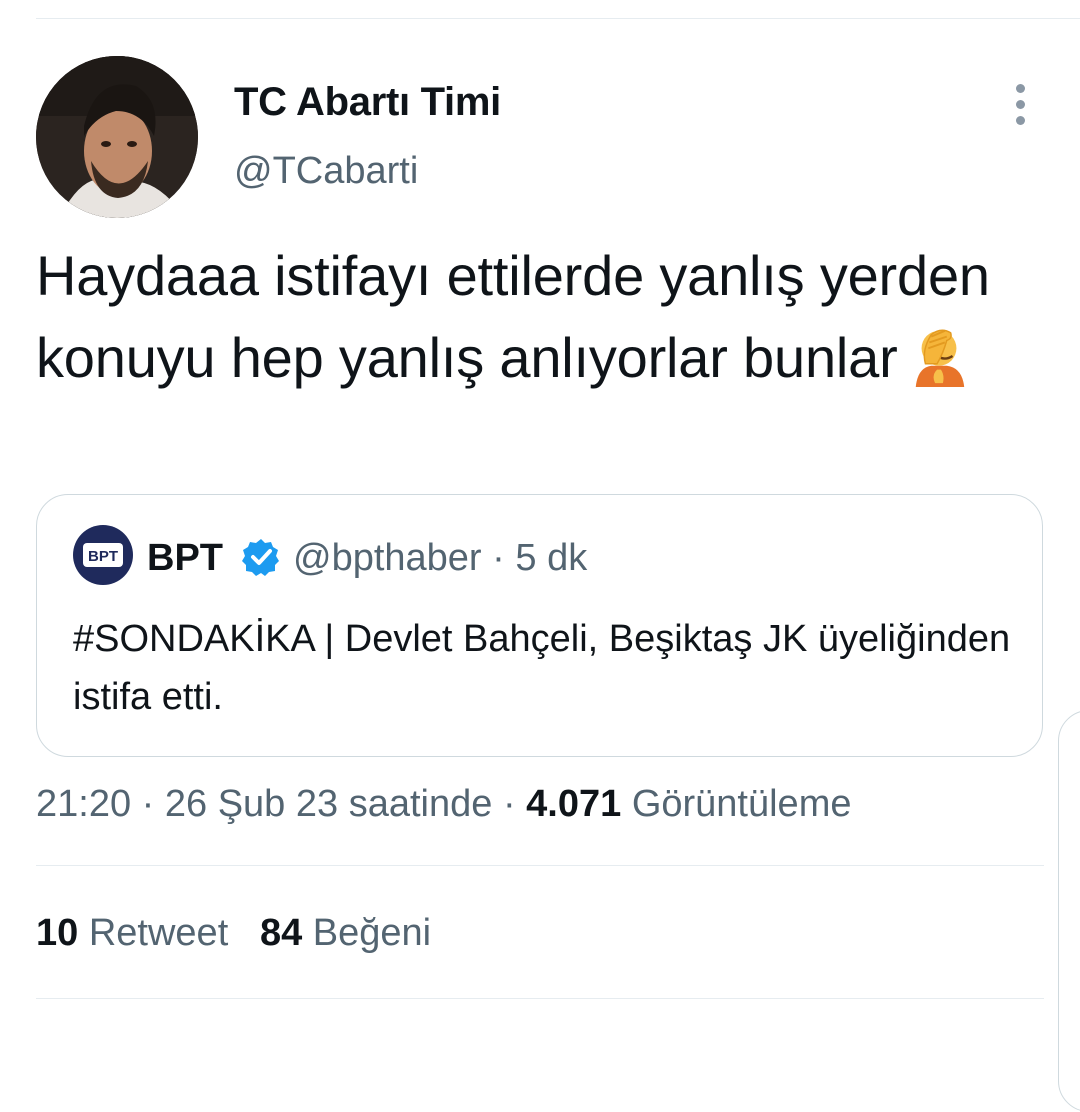  What do you see at coordinates (367, 102) in the screenshot?
I see `author-display-name: TC Abartı Timi` at bounding box center [367, 102].